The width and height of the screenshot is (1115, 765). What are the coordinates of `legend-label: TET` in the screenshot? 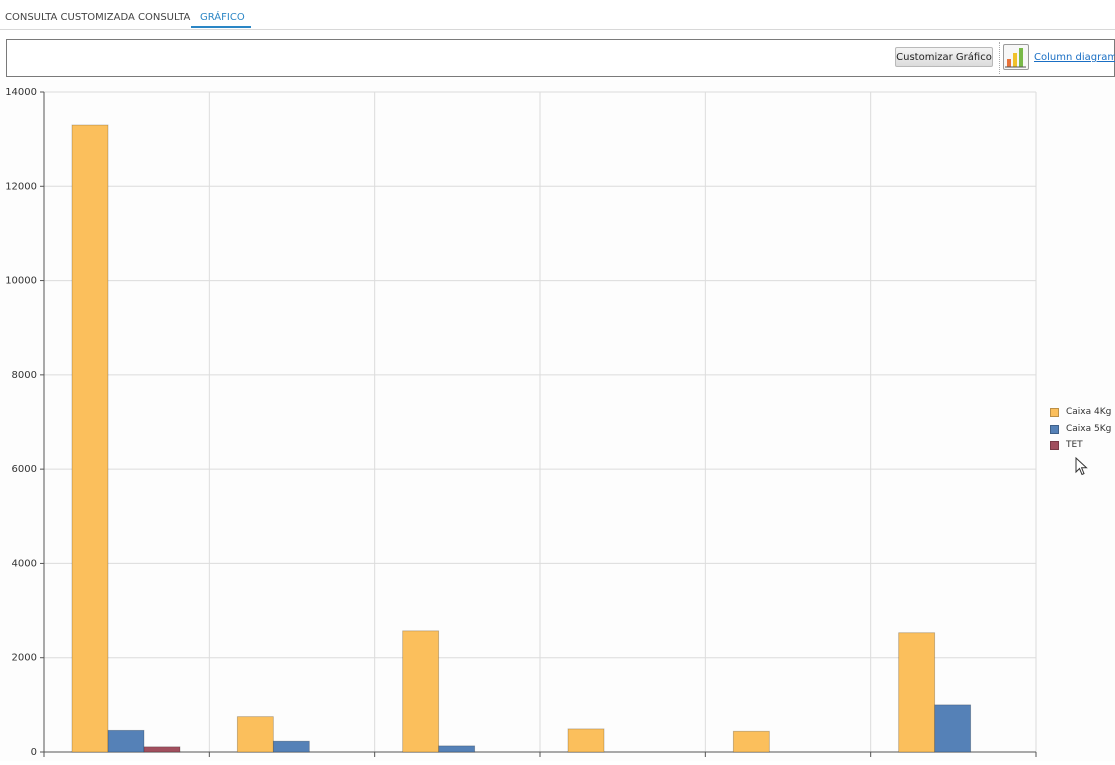 It's located at (1074, 445).